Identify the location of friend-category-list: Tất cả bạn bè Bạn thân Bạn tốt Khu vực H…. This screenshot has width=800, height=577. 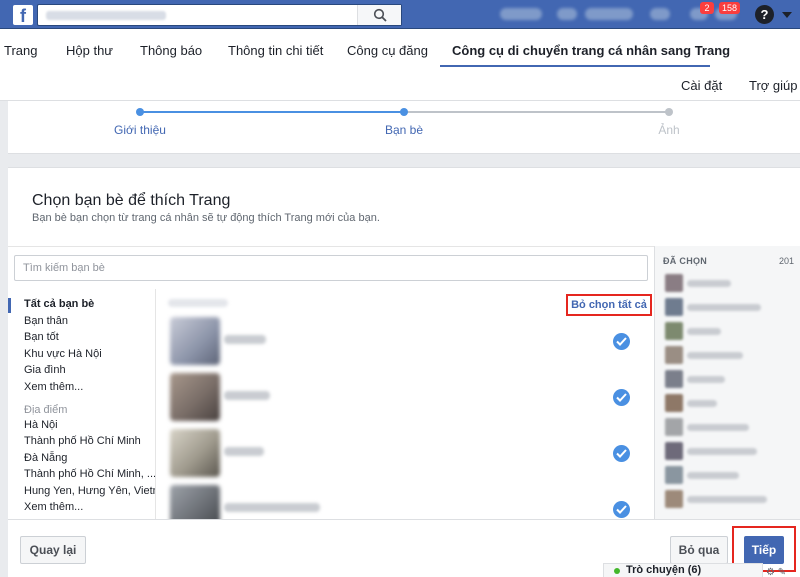
(88, 404).